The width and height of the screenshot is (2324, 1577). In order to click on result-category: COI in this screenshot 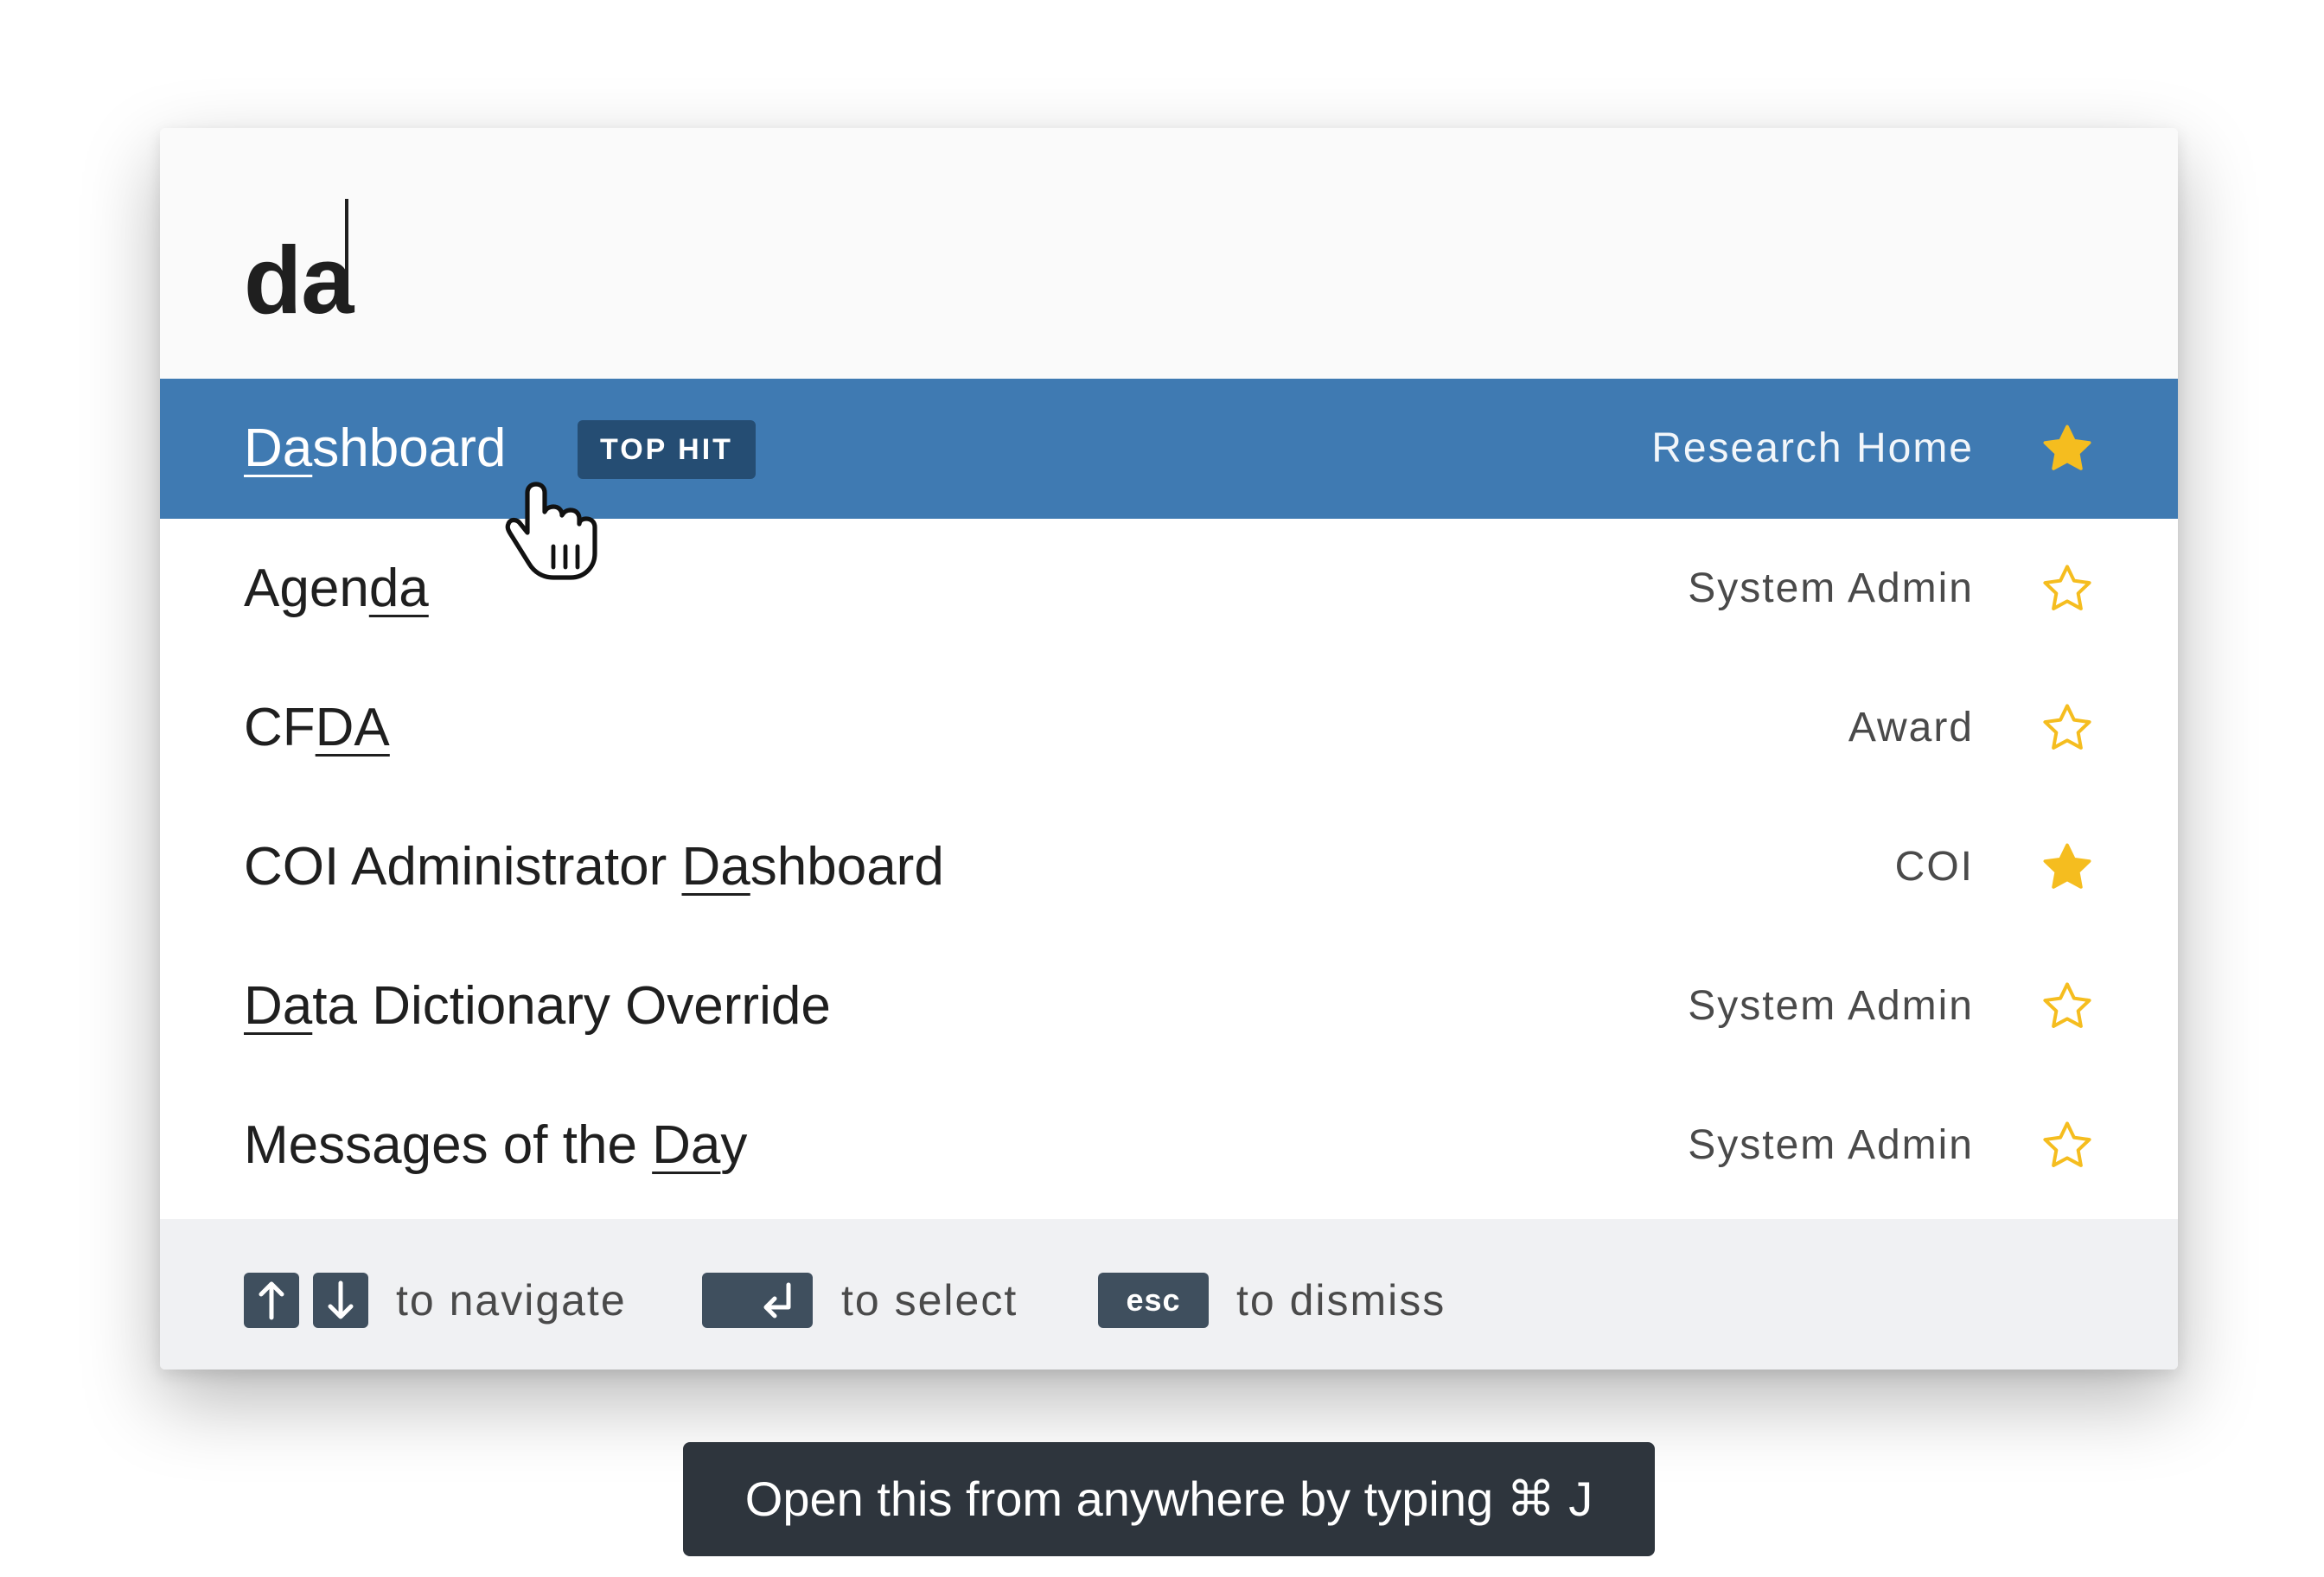, I will do `click(1934, 866)`.